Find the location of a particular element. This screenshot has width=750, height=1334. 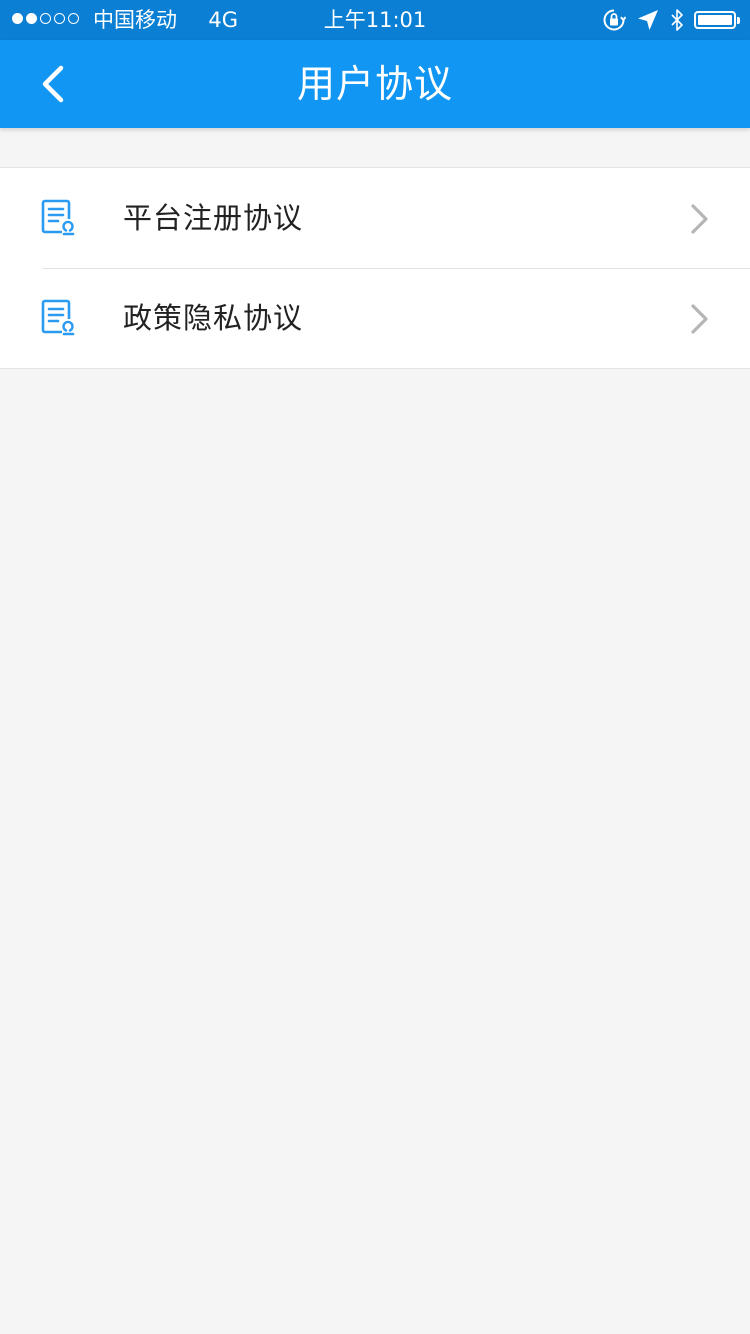

battery-icon is located at coordinates (717, 20).